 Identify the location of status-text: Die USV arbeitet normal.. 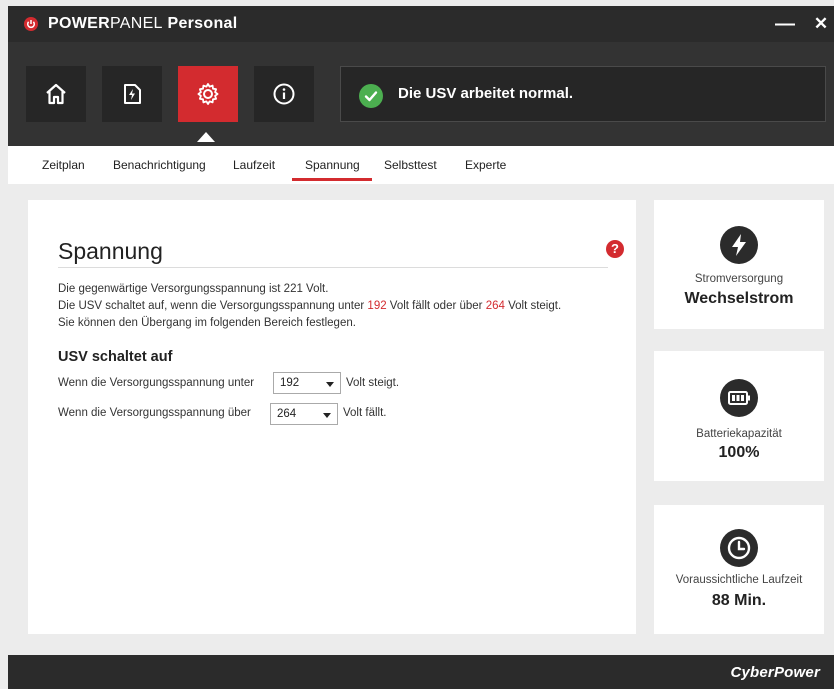
(486, 93).